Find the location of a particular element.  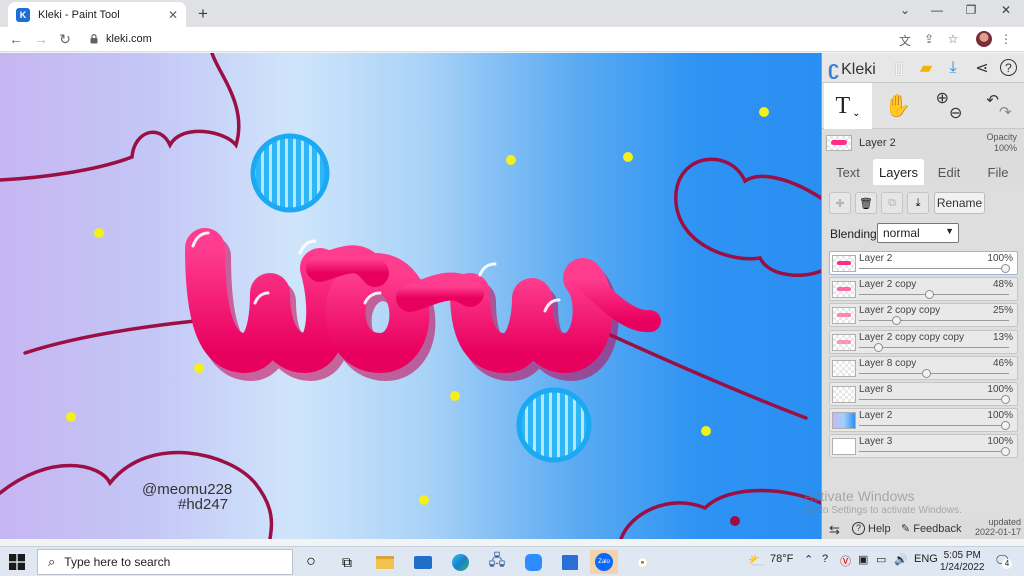

tab-file: File is located at coordinates (998, 172).